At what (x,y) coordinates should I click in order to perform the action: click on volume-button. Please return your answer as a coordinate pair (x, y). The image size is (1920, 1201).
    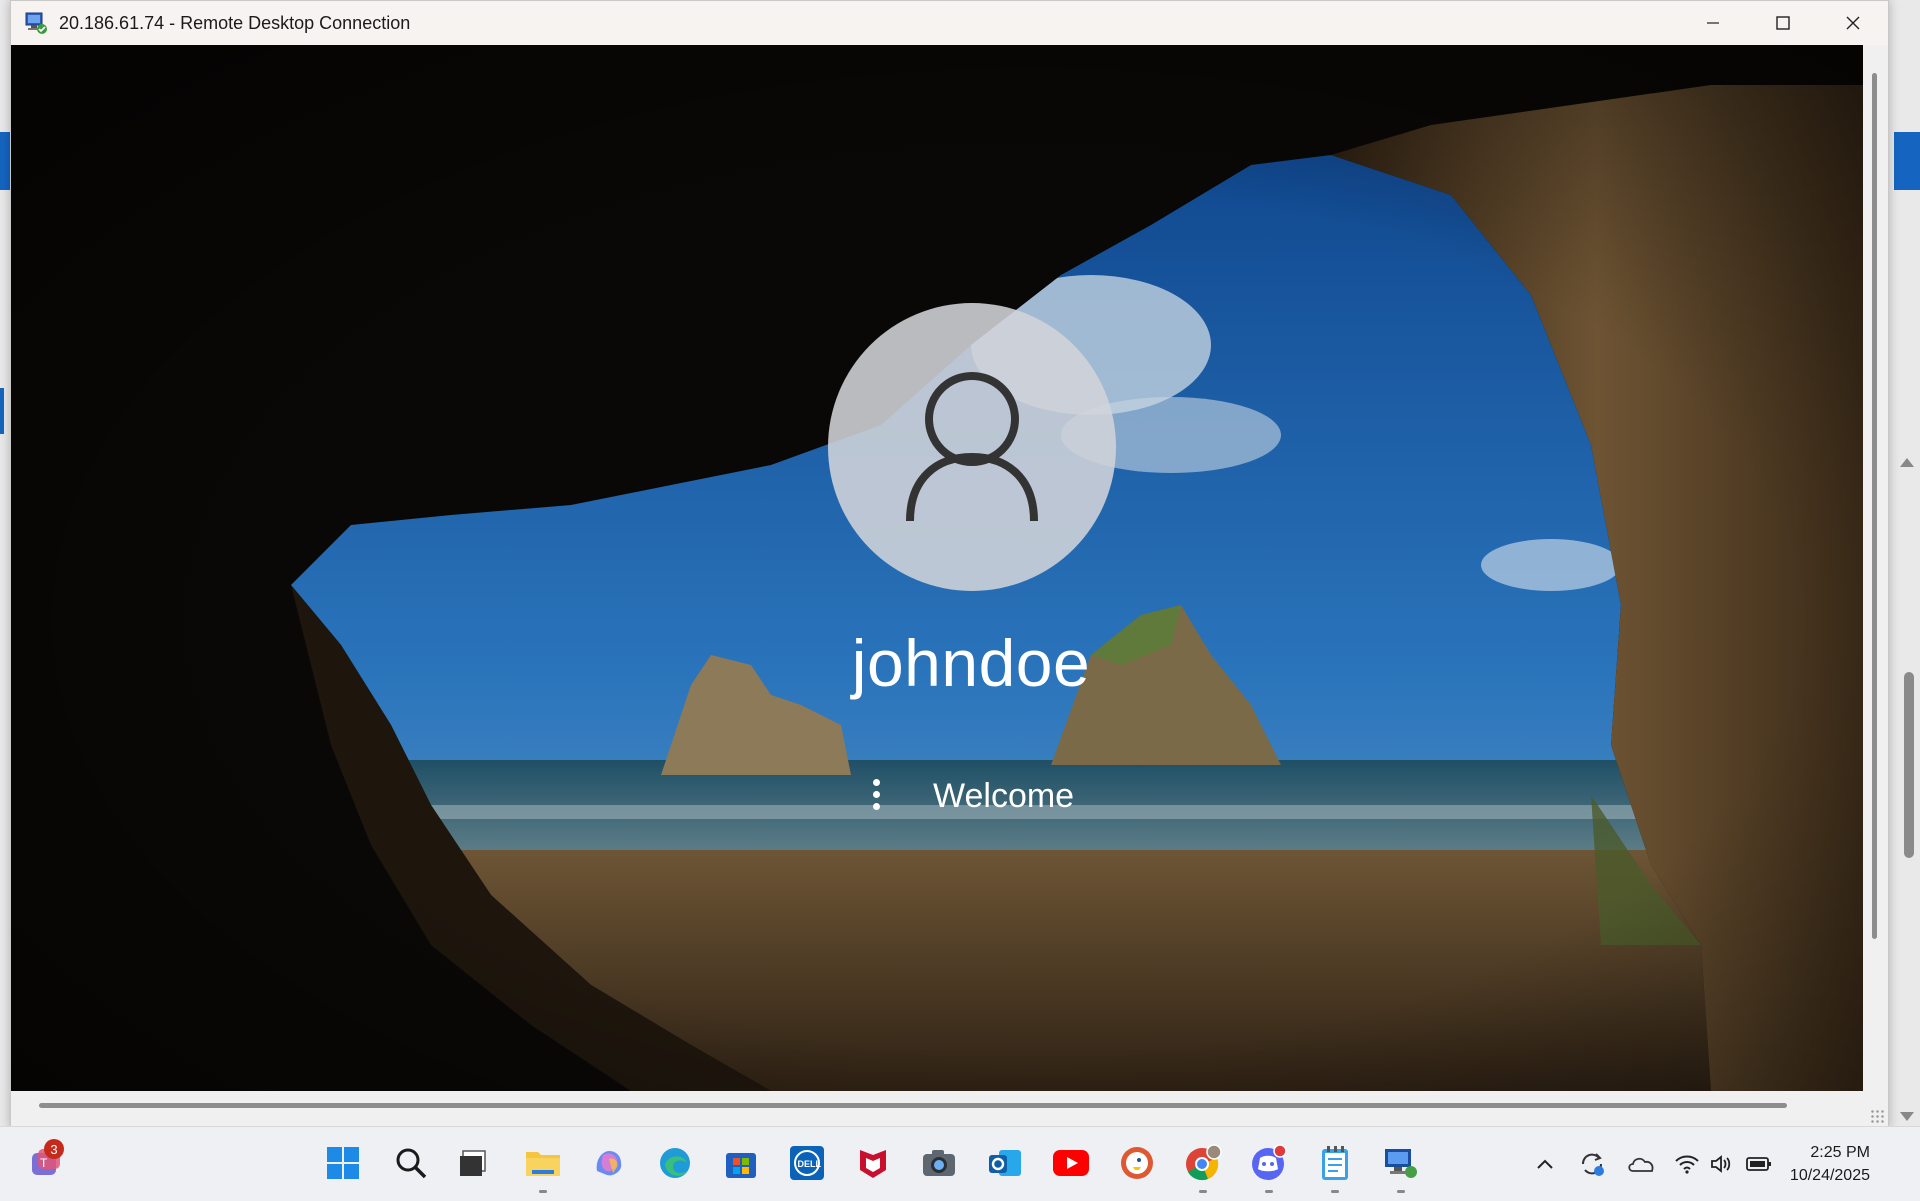
    Looking at the image, I should click on (1721, 1164).